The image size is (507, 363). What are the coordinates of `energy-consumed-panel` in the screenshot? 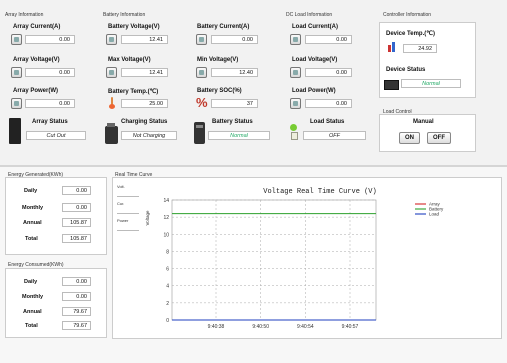 It's located at (56, 303).